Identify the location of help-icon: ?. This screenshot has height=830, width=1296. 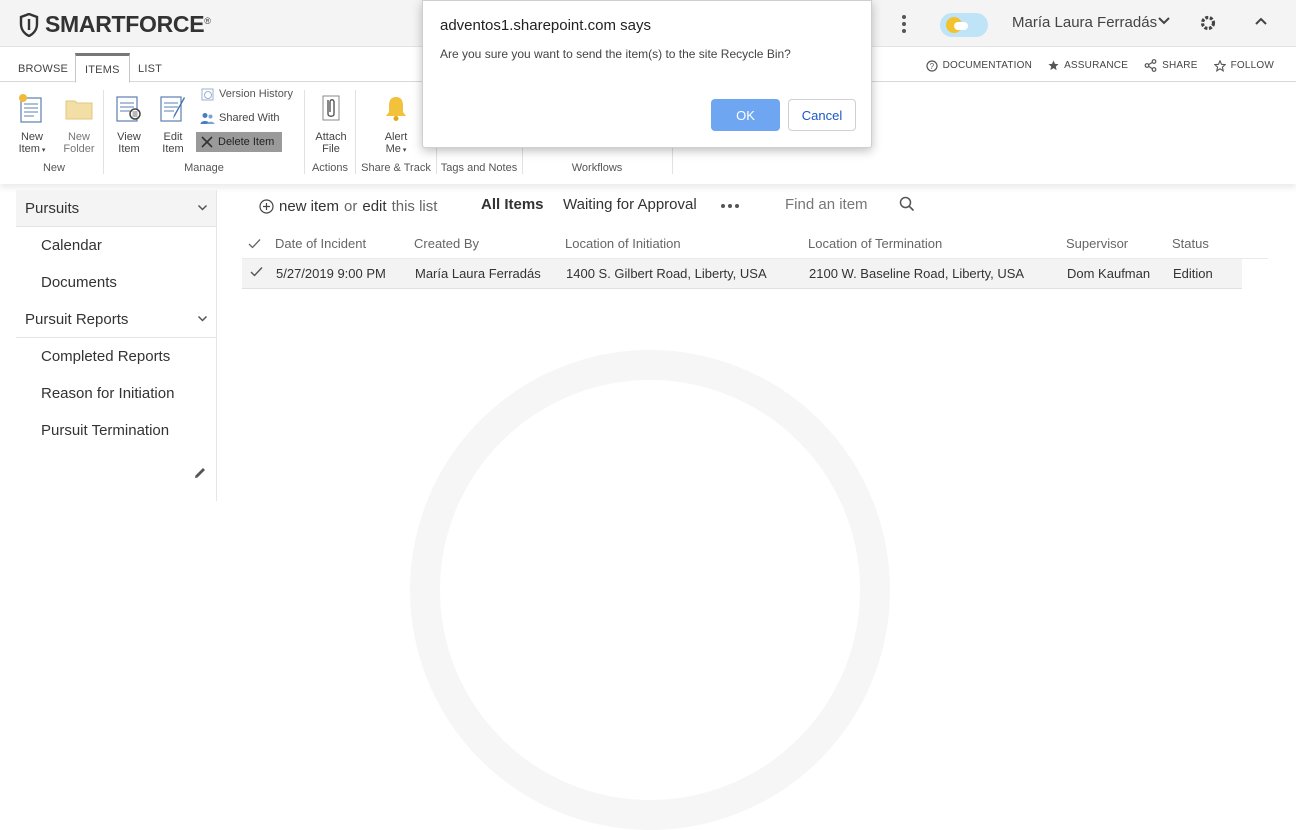
(932, 65).